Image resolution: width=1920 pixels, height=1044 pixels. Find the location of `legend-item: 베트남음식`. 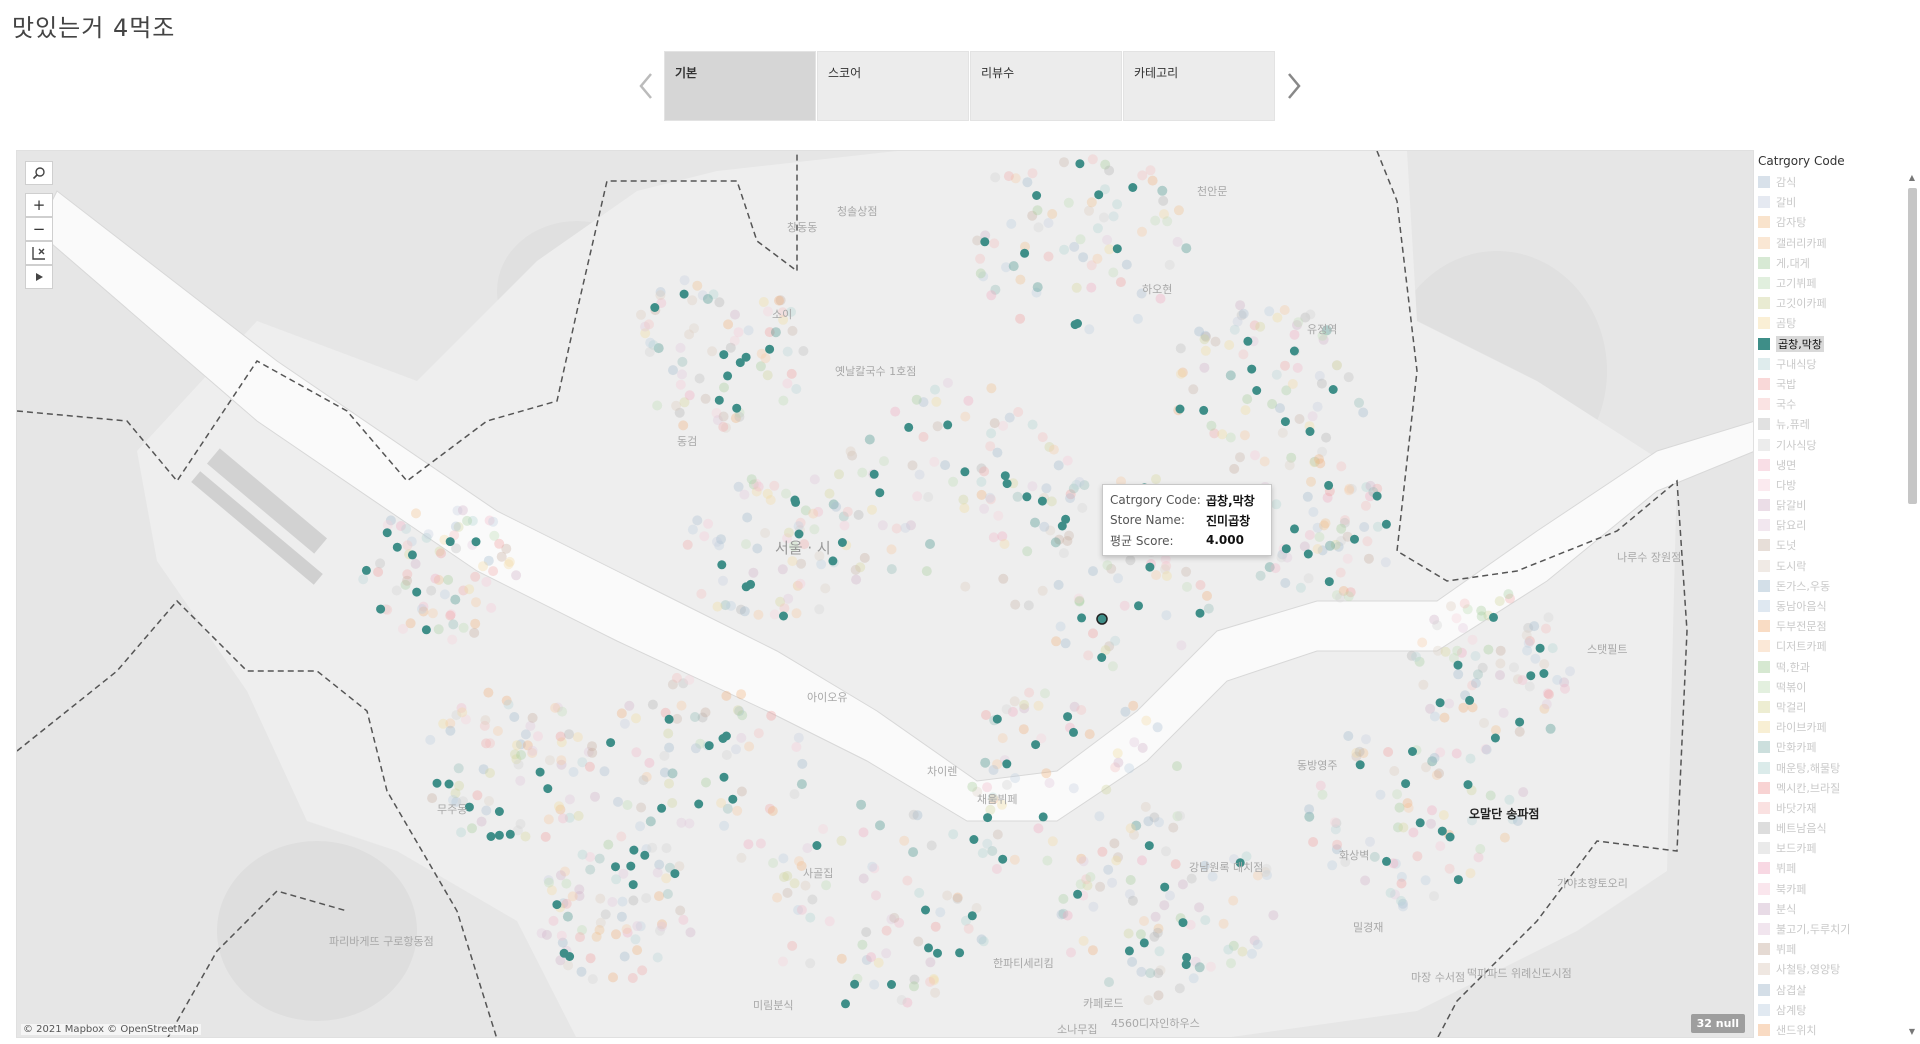

legend-item: 베트남음식 is located at coordinates (1827, 828).